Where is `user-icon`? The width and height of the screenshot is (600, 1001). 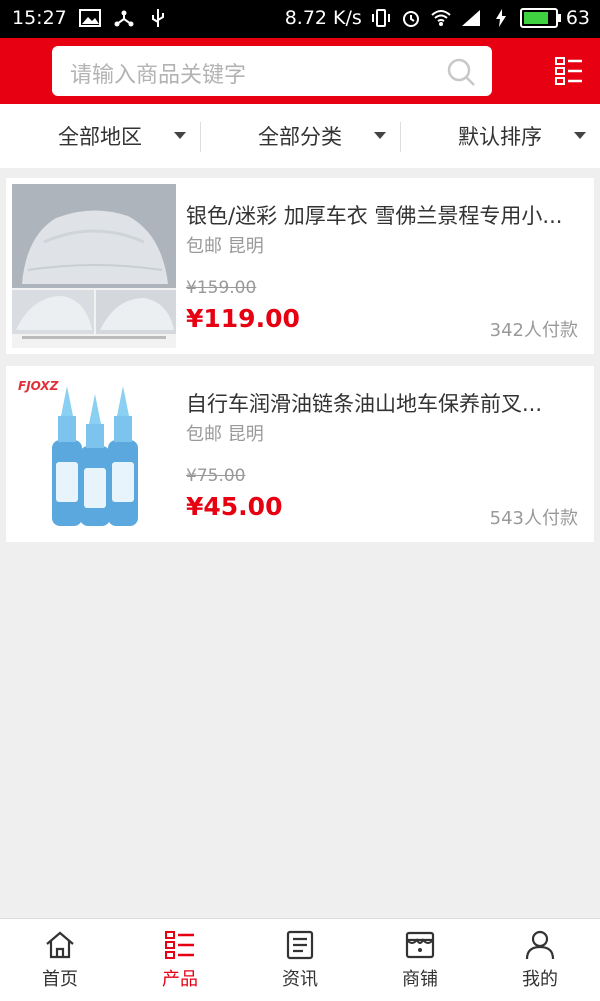
user-icon is located at coordinates (540, 945).